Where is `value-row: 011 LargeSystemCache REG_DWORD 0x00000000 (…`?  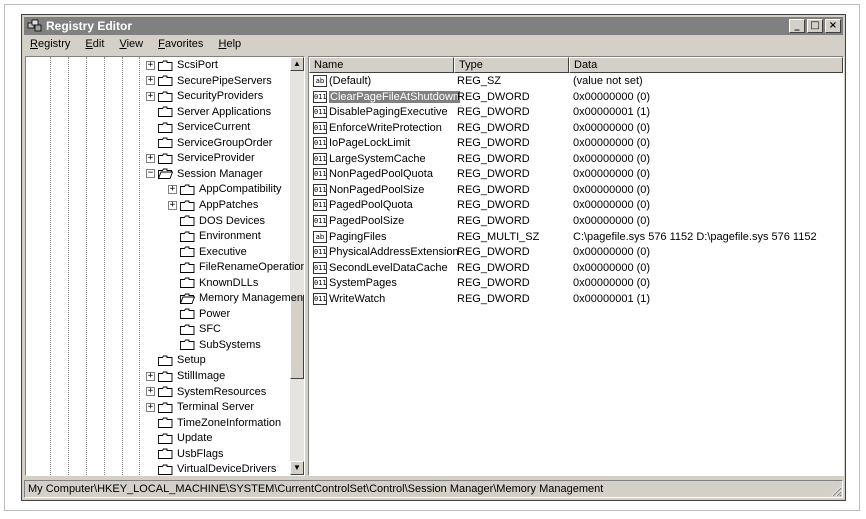 value-row: 011 LargeSystemCache REG_DWORD 0x00000000 (… is located at coordinates (576, 159).